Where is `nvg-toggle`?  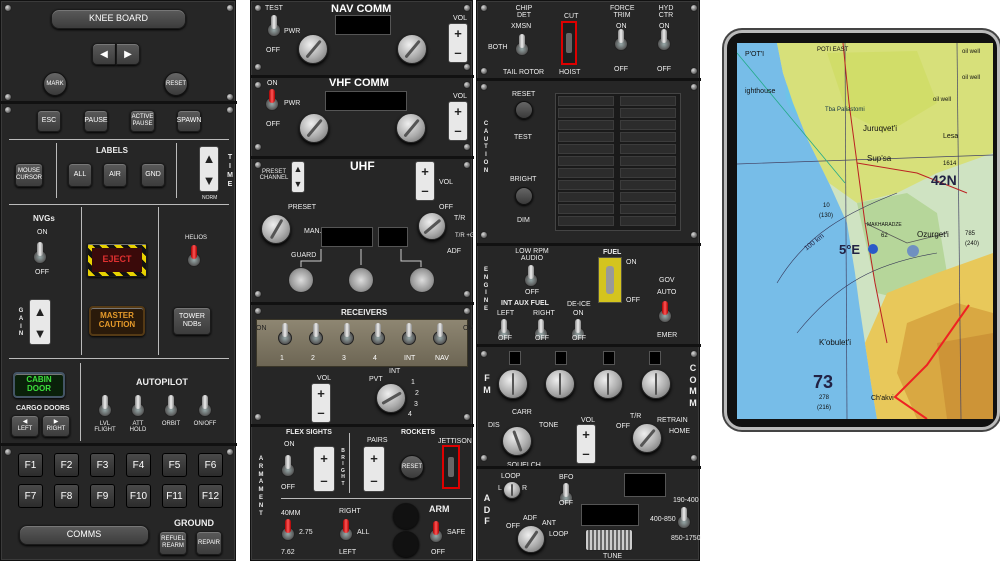 nvg-toggle is located at coordinates (40, 253).